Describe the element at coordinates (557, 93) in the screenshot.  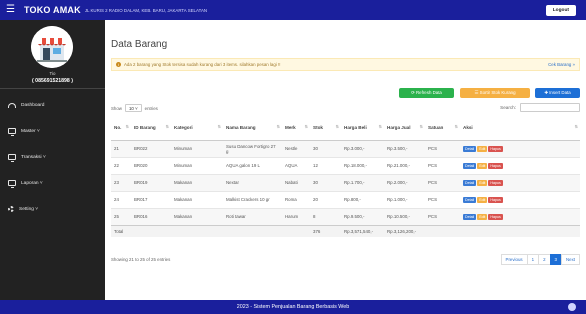
I see `insert-data-button: ✚ Insert Data` at that location.